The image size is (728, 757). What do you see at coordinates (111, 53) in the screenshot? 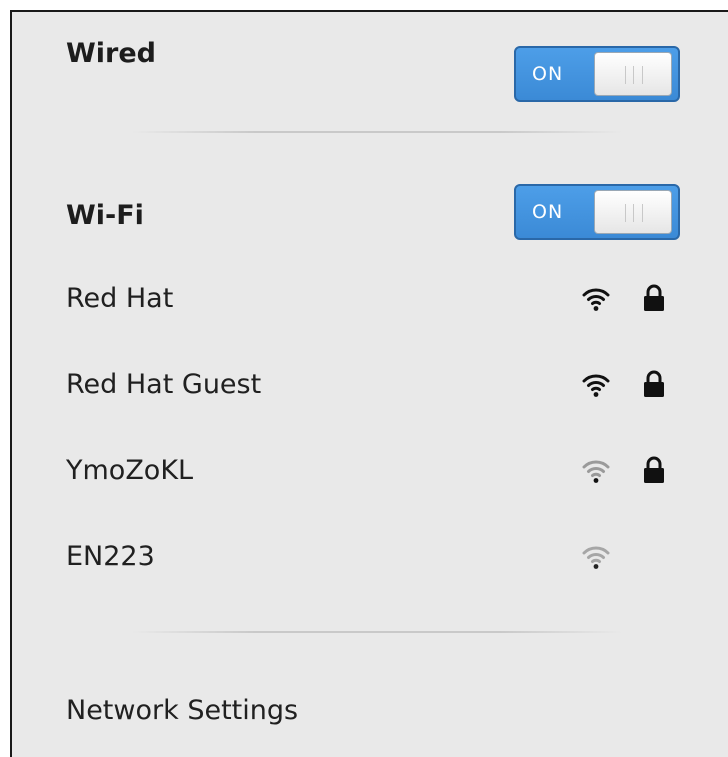
I see `wired-title: Wired` at bounding box center [111, 53].